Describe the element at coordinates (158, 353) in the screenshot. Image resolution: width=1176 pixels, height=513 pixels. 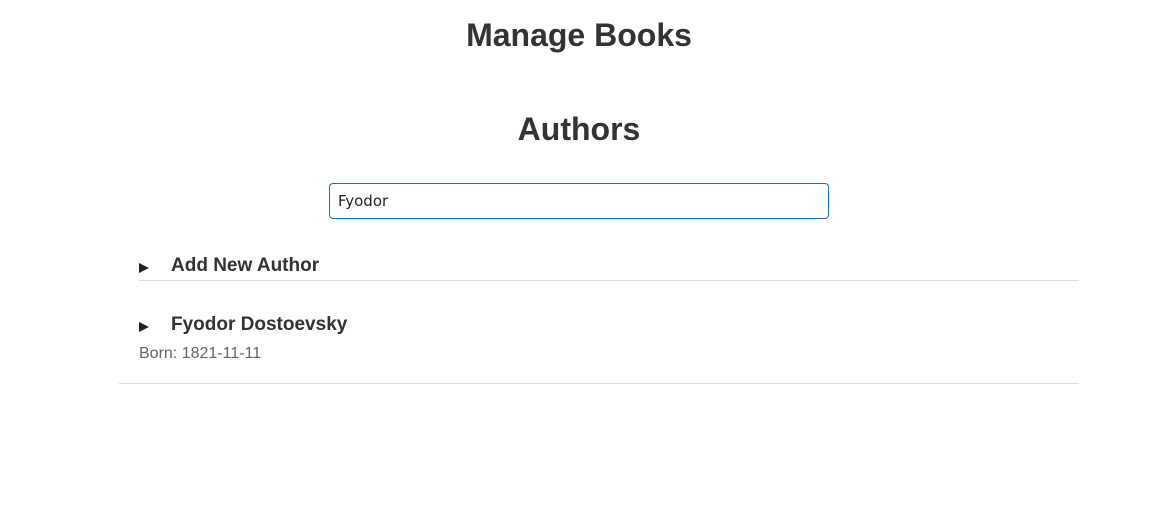
I see `author-born-label: Born:` at that location.